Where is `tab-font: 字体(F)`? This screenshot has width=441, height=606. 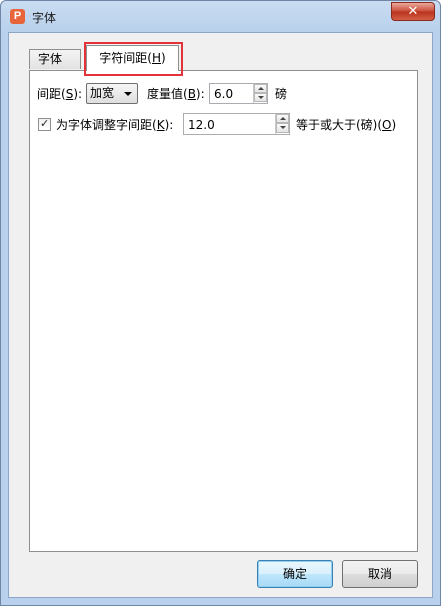 tab-font: 字体(F) is located at coordinates (55, 67).